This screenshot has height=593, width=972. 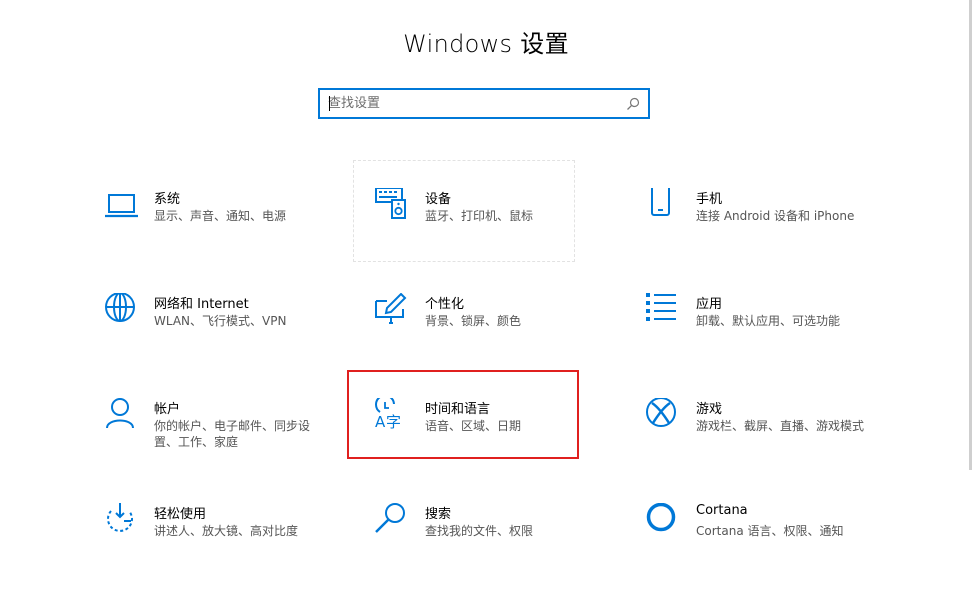 I want to click on tile-desc: 背景、锁屏、颜色, so click(x=473, y=321).